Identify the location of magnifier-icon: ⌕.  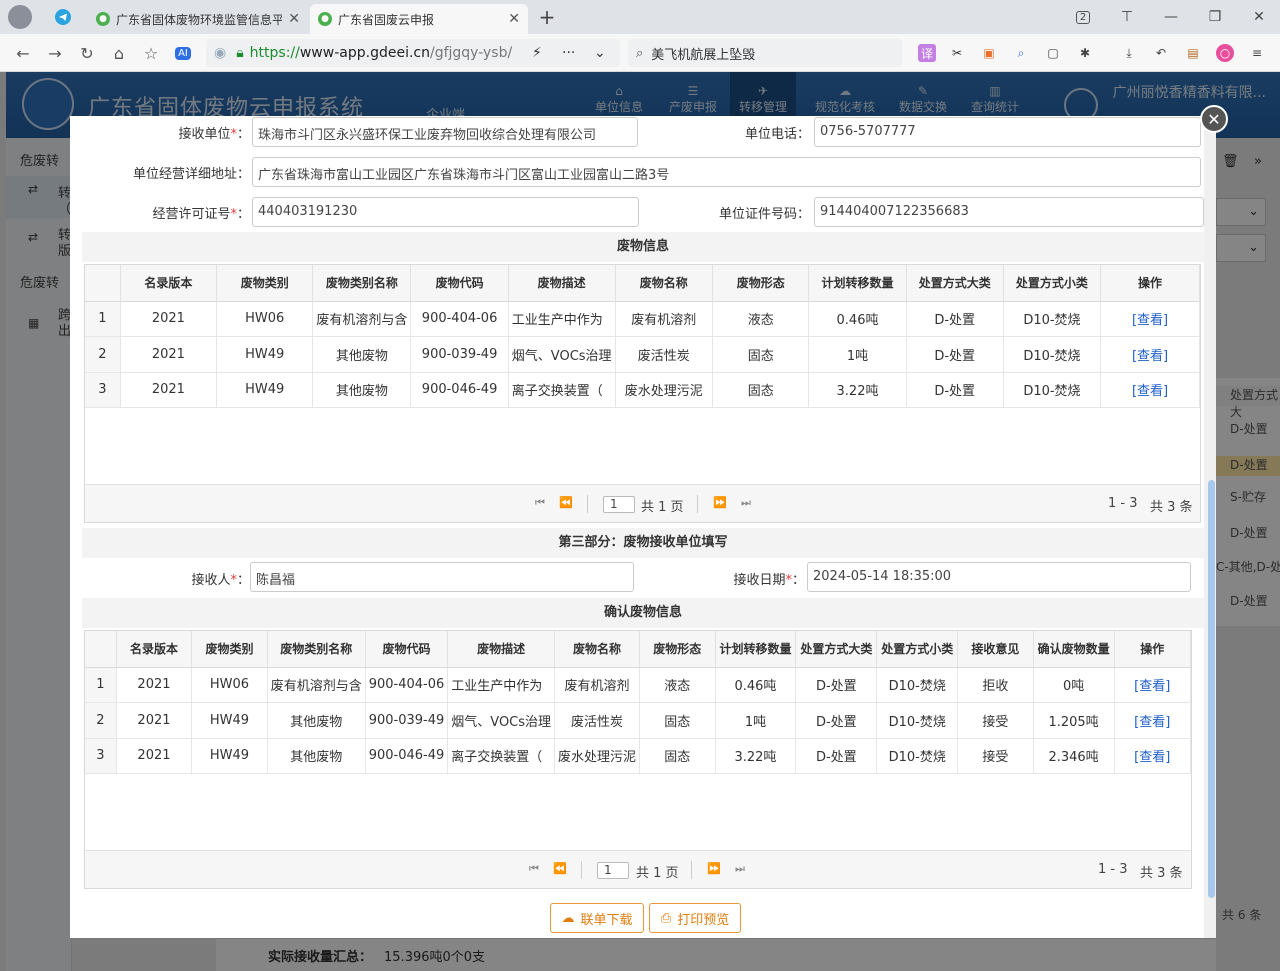
(1021, 53).